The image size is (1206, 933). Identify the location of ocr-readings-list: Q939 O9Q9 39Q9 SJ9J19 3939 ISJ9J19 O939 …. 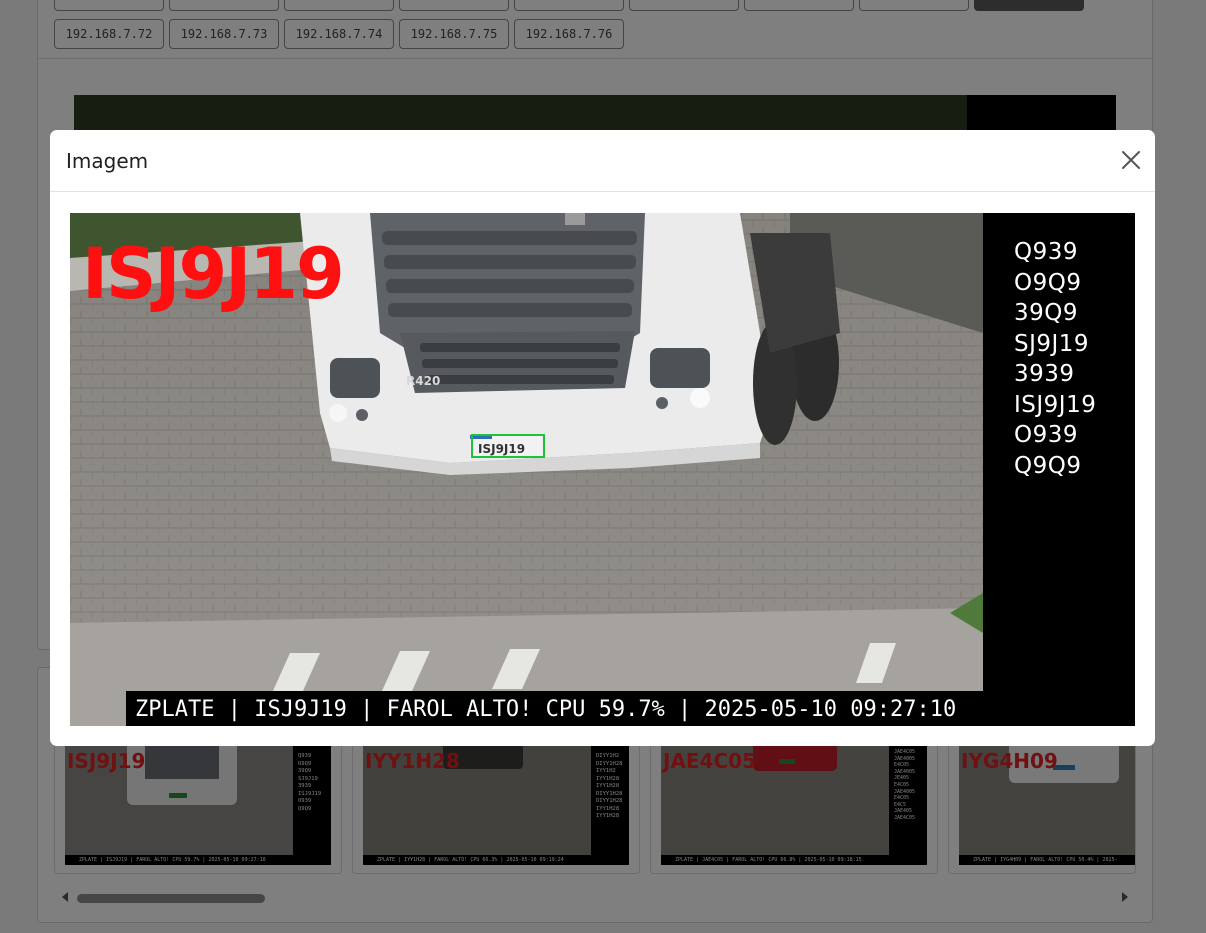
(1055, 359).